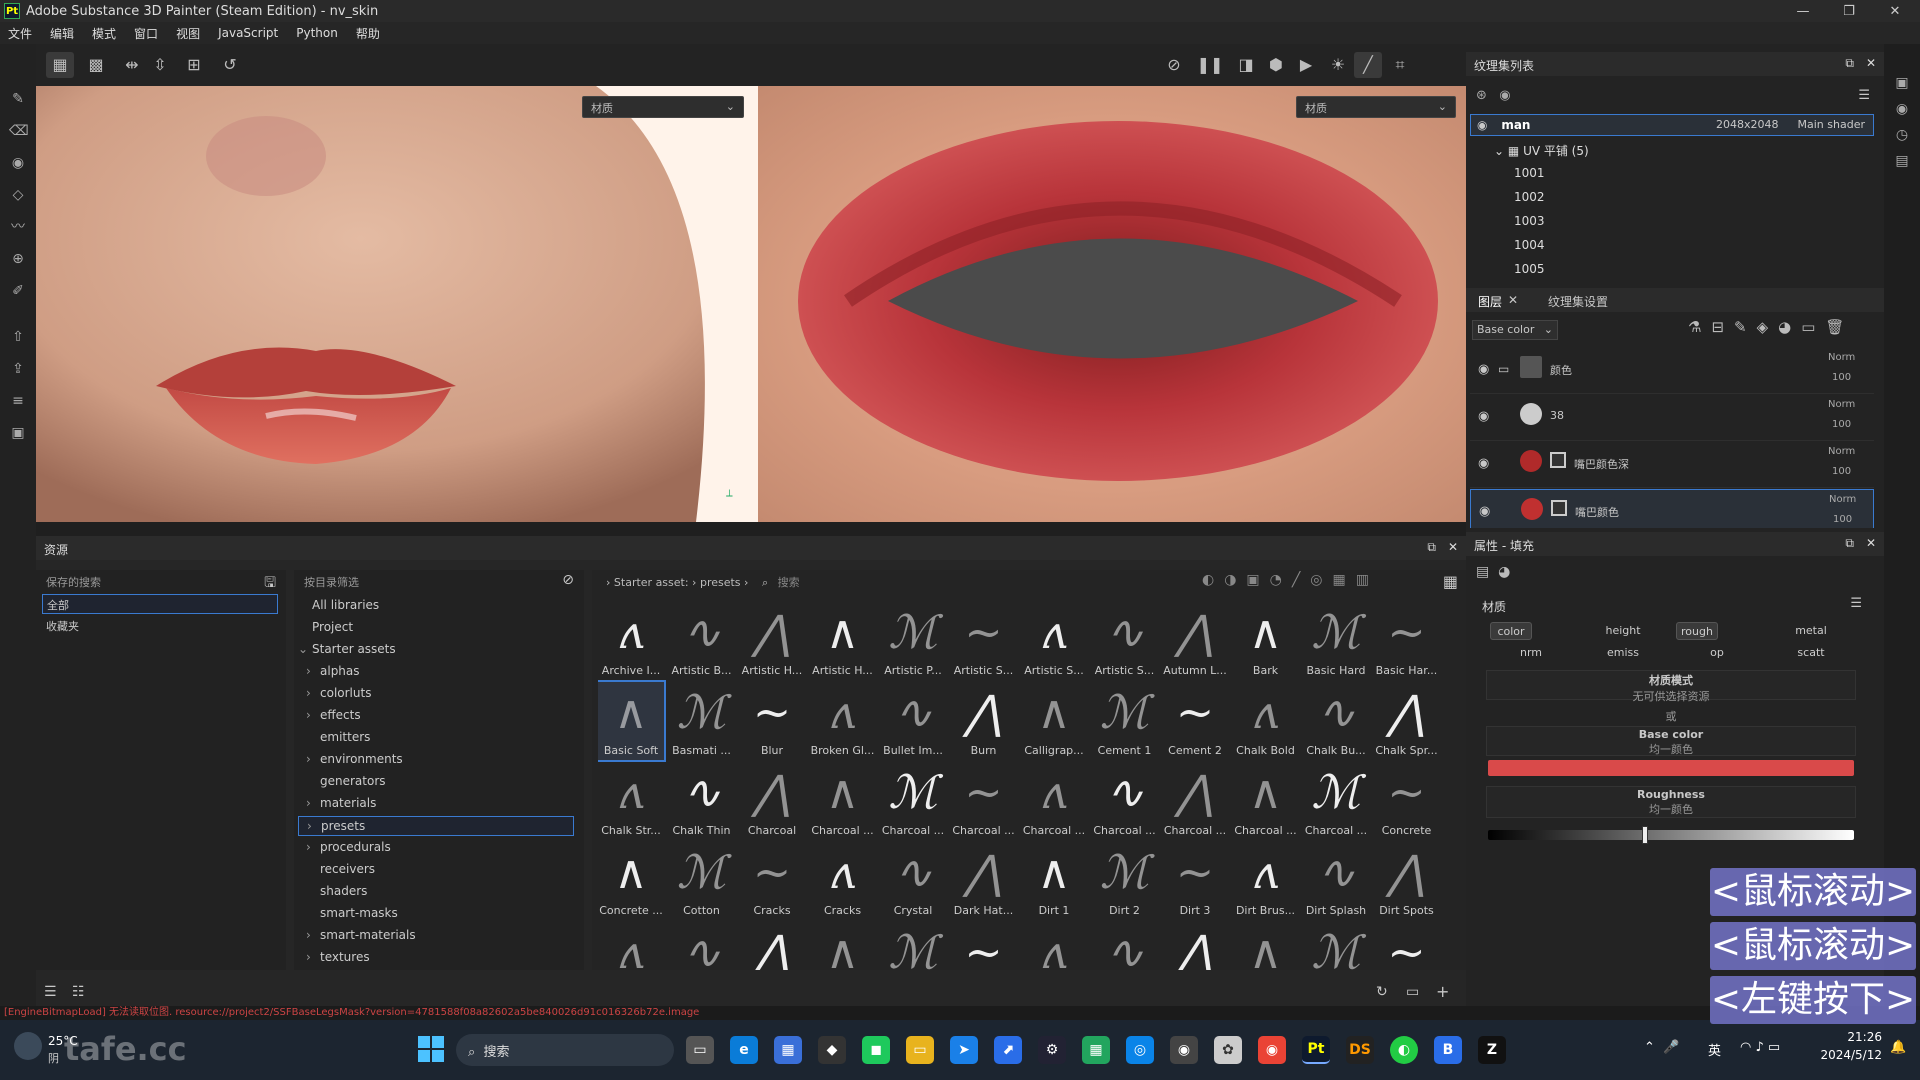  What do you see at coordinates (1842, 499) in the screenshot?
I see `layer-blend-mode: Norm` at bounding box center [1842, 499].